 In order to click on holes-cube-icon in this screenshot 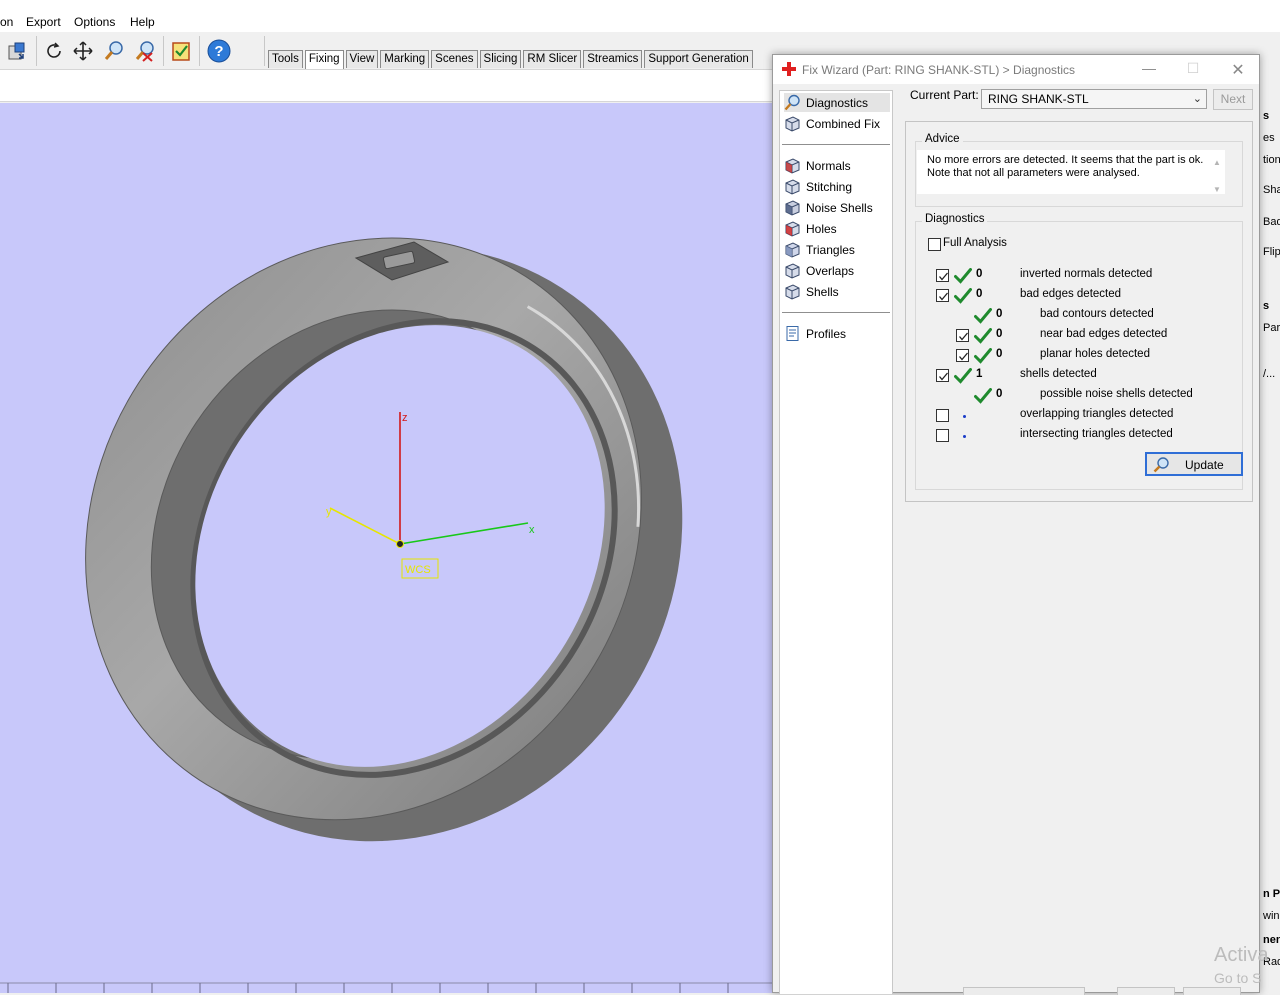, I will do `click(792, 229)`.